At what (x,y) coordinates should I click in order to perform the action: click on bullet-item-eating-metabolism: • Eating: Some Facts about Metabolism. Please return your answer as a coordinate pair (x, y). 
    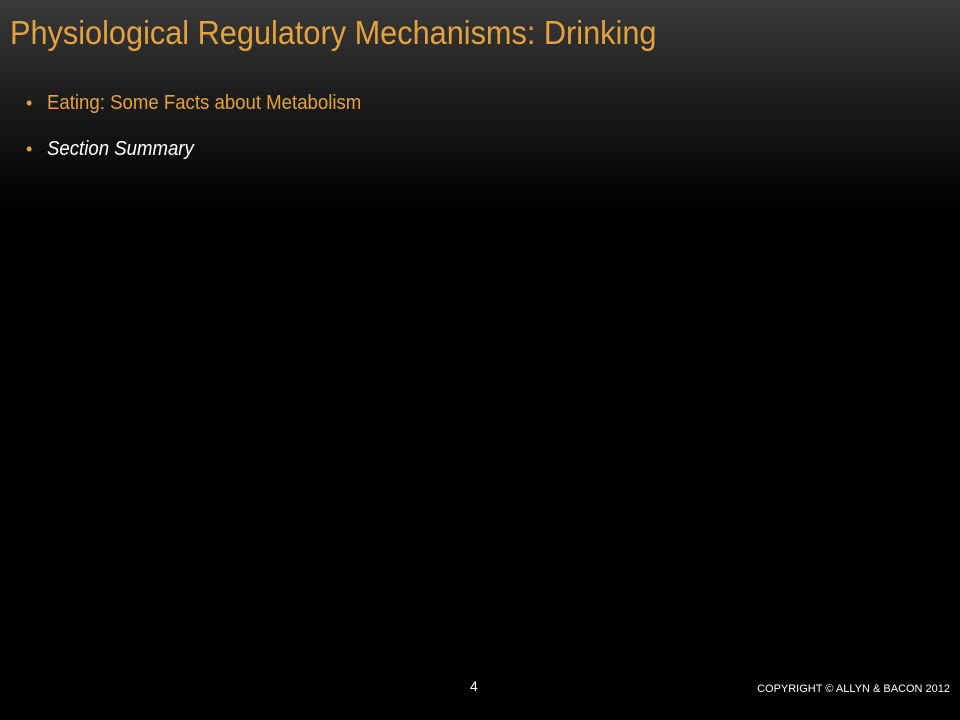
    Looking at the image, I should click on (205, 111).